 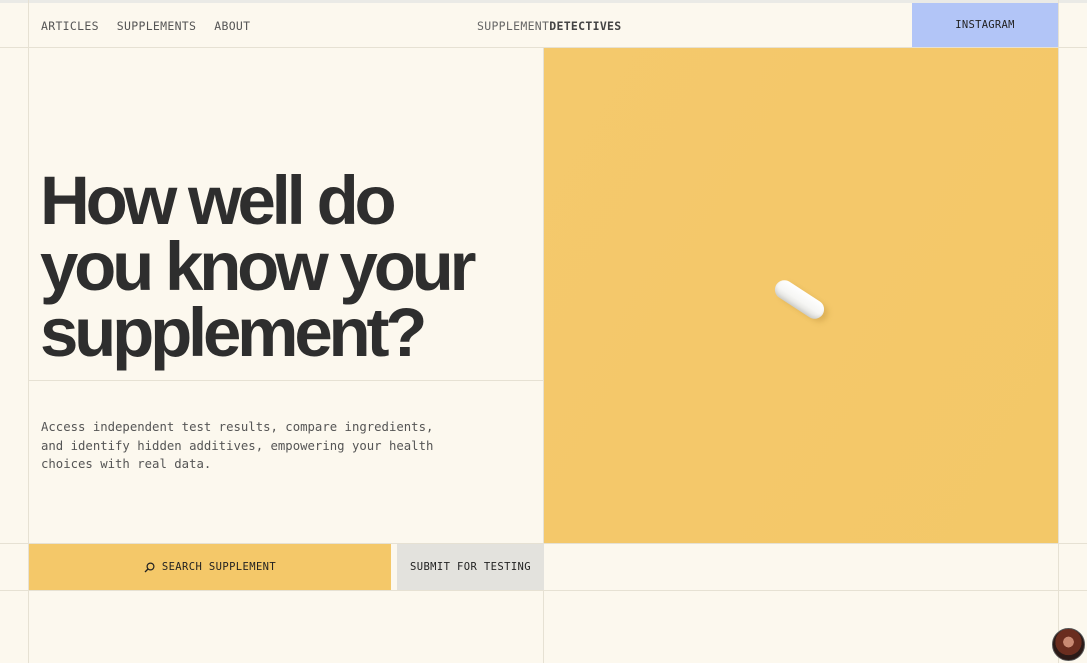 I want to click on pill-capsule-icon, so click(x=799, y=299).